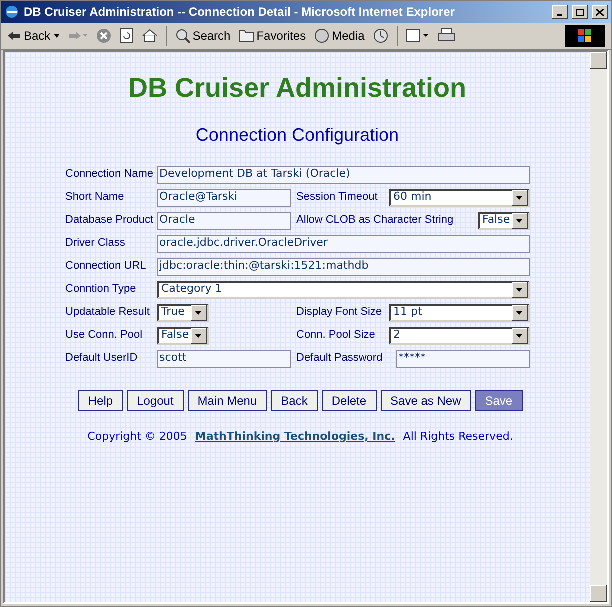 Image resolution: width=612 pixels, height=607 pixels. Describe the element at coordinates (102, 358) in the screenshot. I see `field-label: Default UserID` at that location.